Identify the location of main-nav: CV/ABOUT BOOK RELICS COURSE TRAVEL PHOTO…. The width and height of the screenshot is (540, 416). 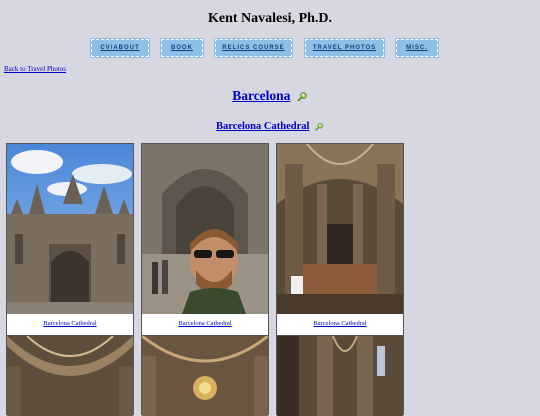
(270, 49).